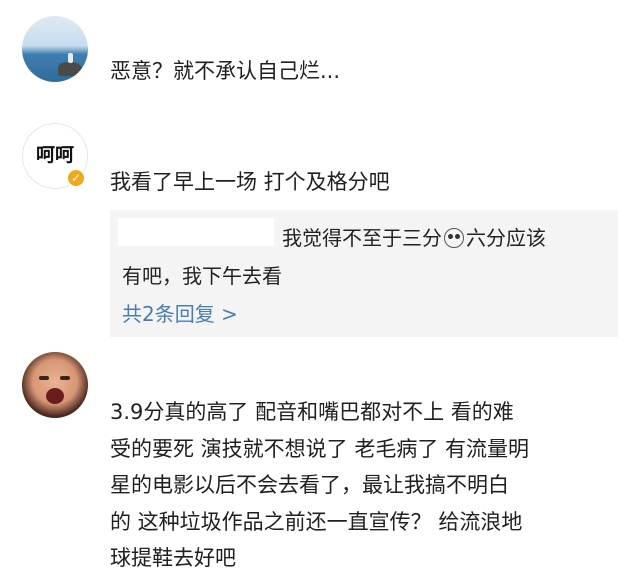 The width and height of the screenshot is (640, 577). Describe the element at coordinates (70, 69) in the screenshot. I see `avatar-rock-shape` at that location.